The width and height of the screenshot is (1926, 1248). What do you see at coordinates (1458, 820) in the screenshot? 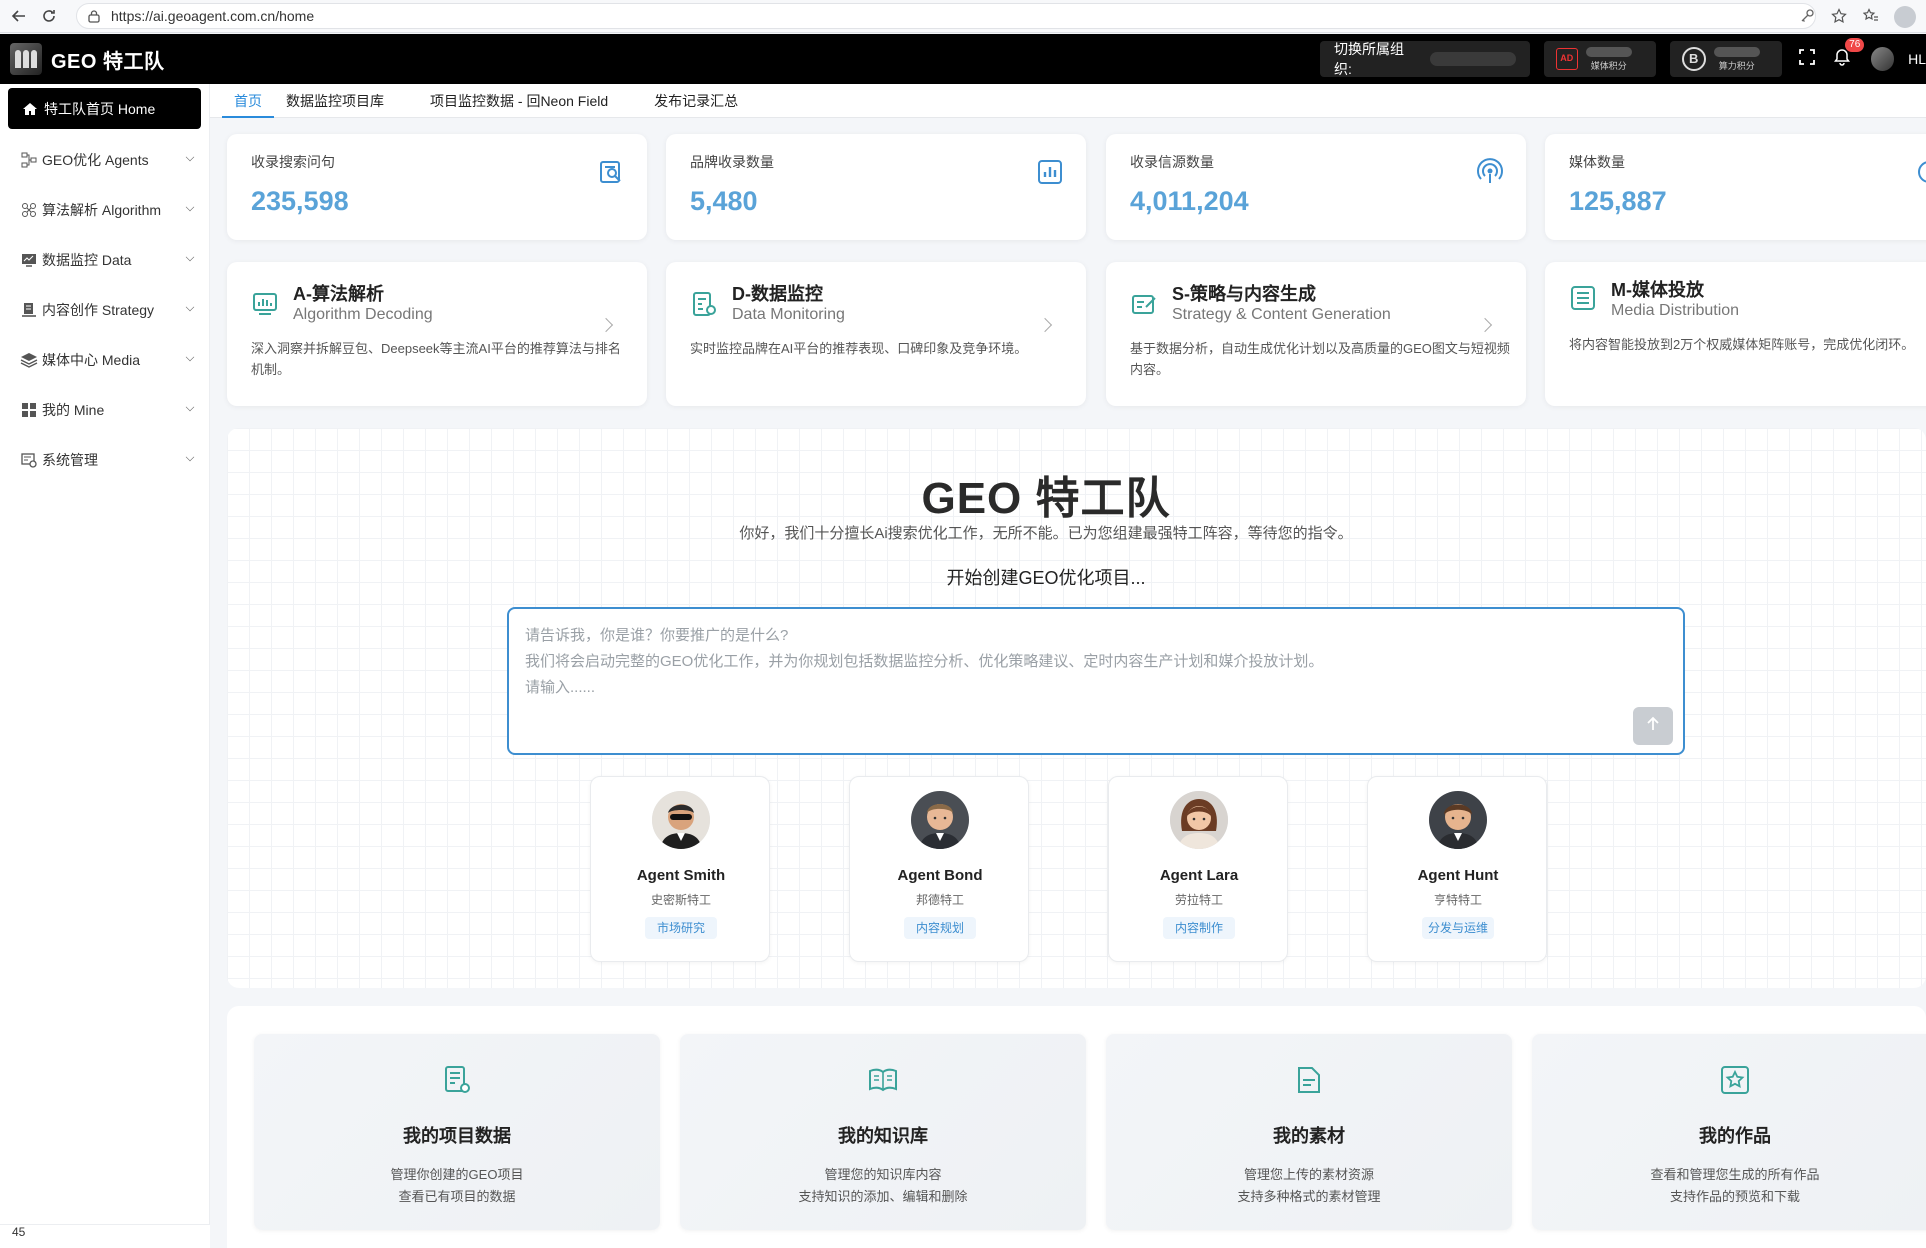
I see `agent-hunt-avatar` at bounding box center [1458, 820].